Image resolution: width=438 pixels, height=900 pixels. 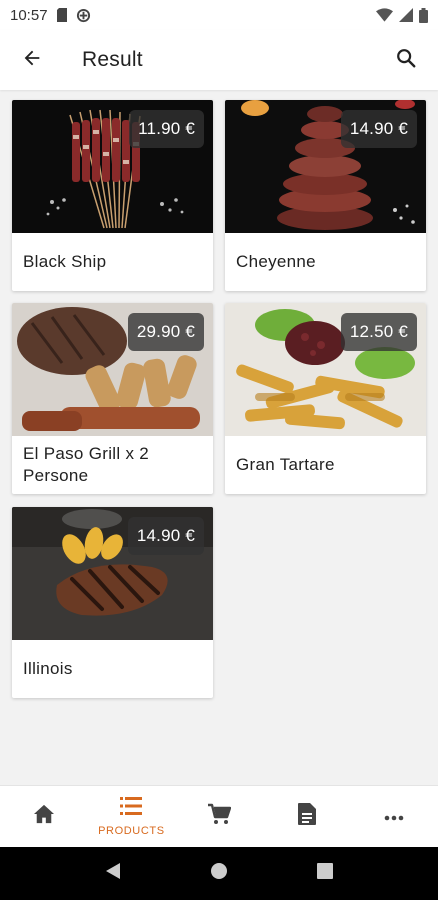 What do you see at coordinates (112, 573) in the screenshot?
I see `grilled-steak-photo: 14.90 €` at bounding box center [112, 573].